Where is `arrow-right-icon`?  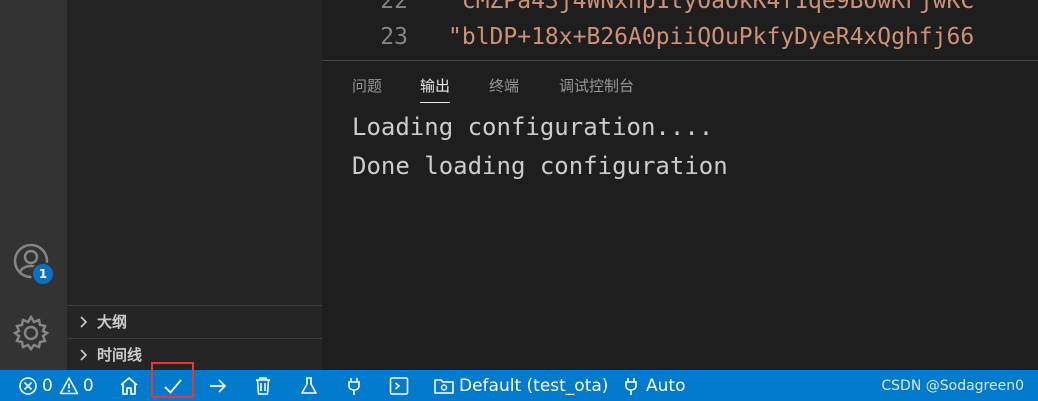
arrow-right-icon is located at coordinates (218, 385).